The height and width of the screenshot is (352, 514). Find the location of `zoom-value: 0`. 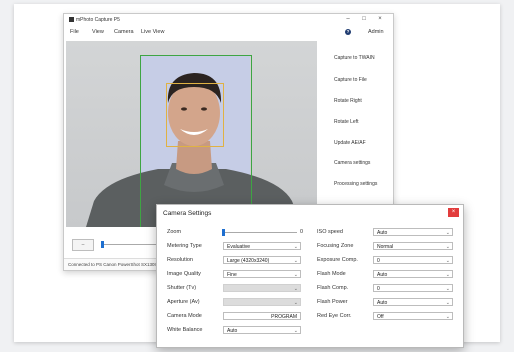

zoom-value: 0 is located at coordinates (302, 232).